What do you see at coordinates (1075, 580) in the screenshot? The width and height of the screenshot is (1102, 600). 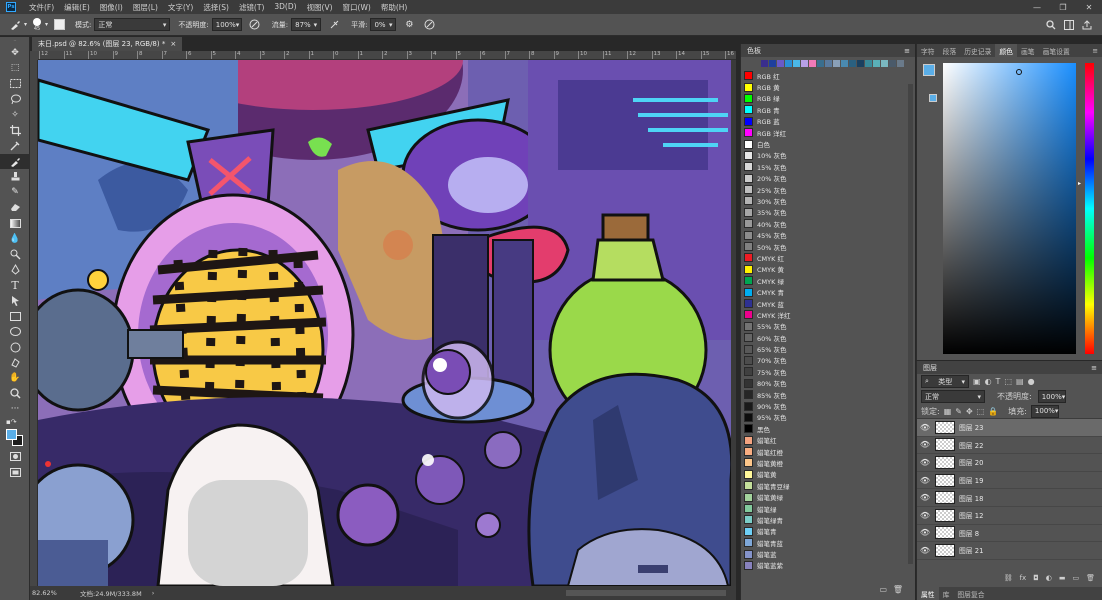 I see `new-layer-icon: ▭` at bounding box center [1075, 580].